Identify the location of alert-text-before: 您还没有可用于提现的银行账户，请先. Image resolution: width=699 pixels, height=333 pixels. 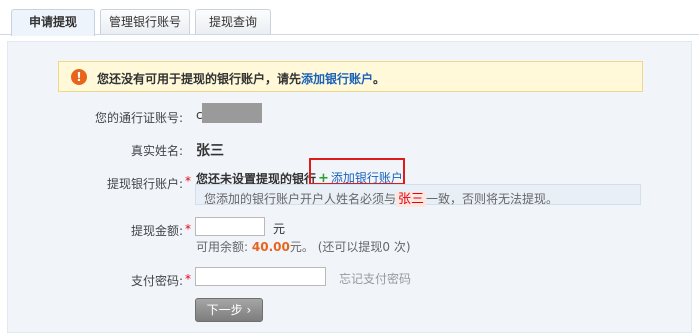
(199, 79).